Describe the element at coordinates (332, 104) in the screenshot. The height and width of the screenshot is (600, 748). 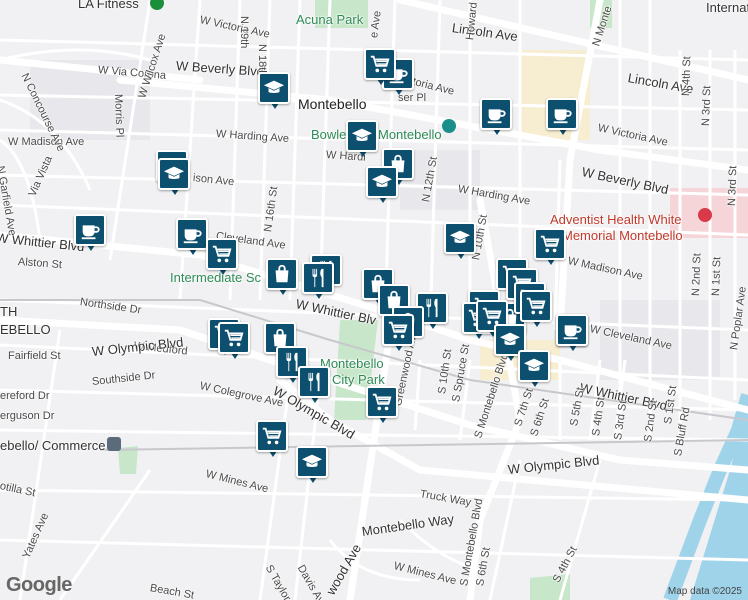
I see `street-label-montebello: Montebello` at that location.